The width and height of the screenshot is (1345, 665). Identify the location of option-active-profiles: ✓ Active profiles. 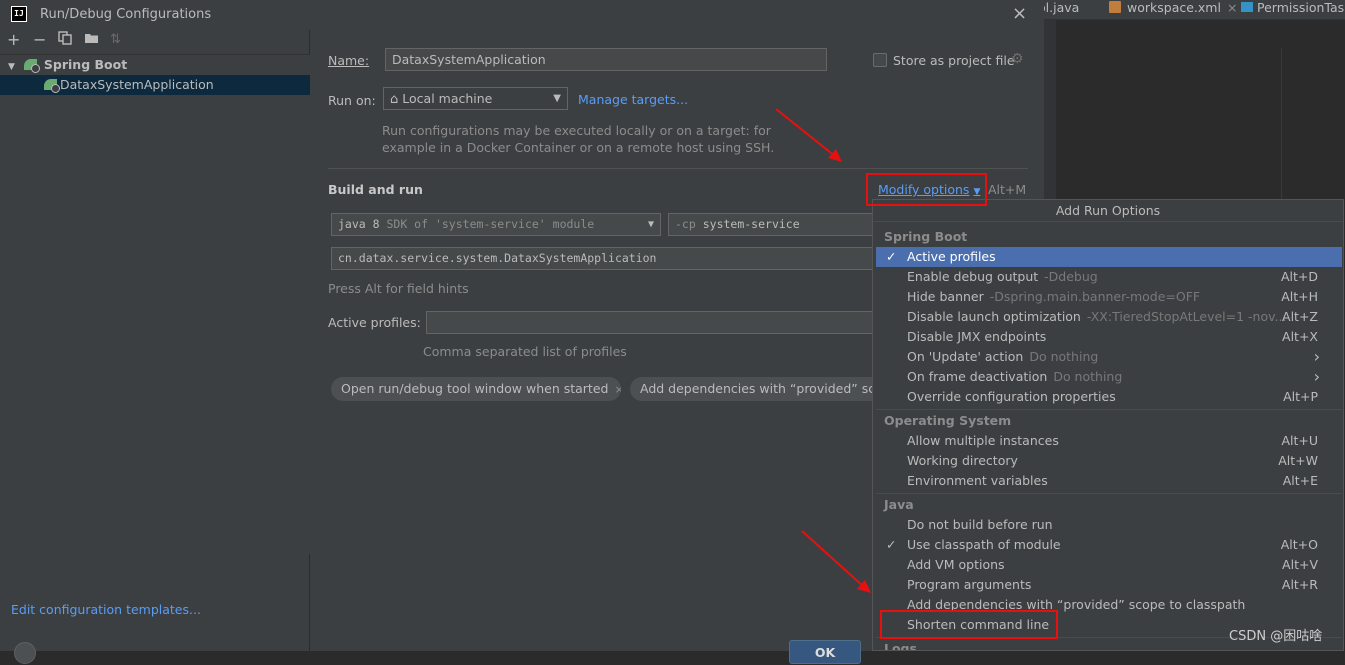
(1109, 257).